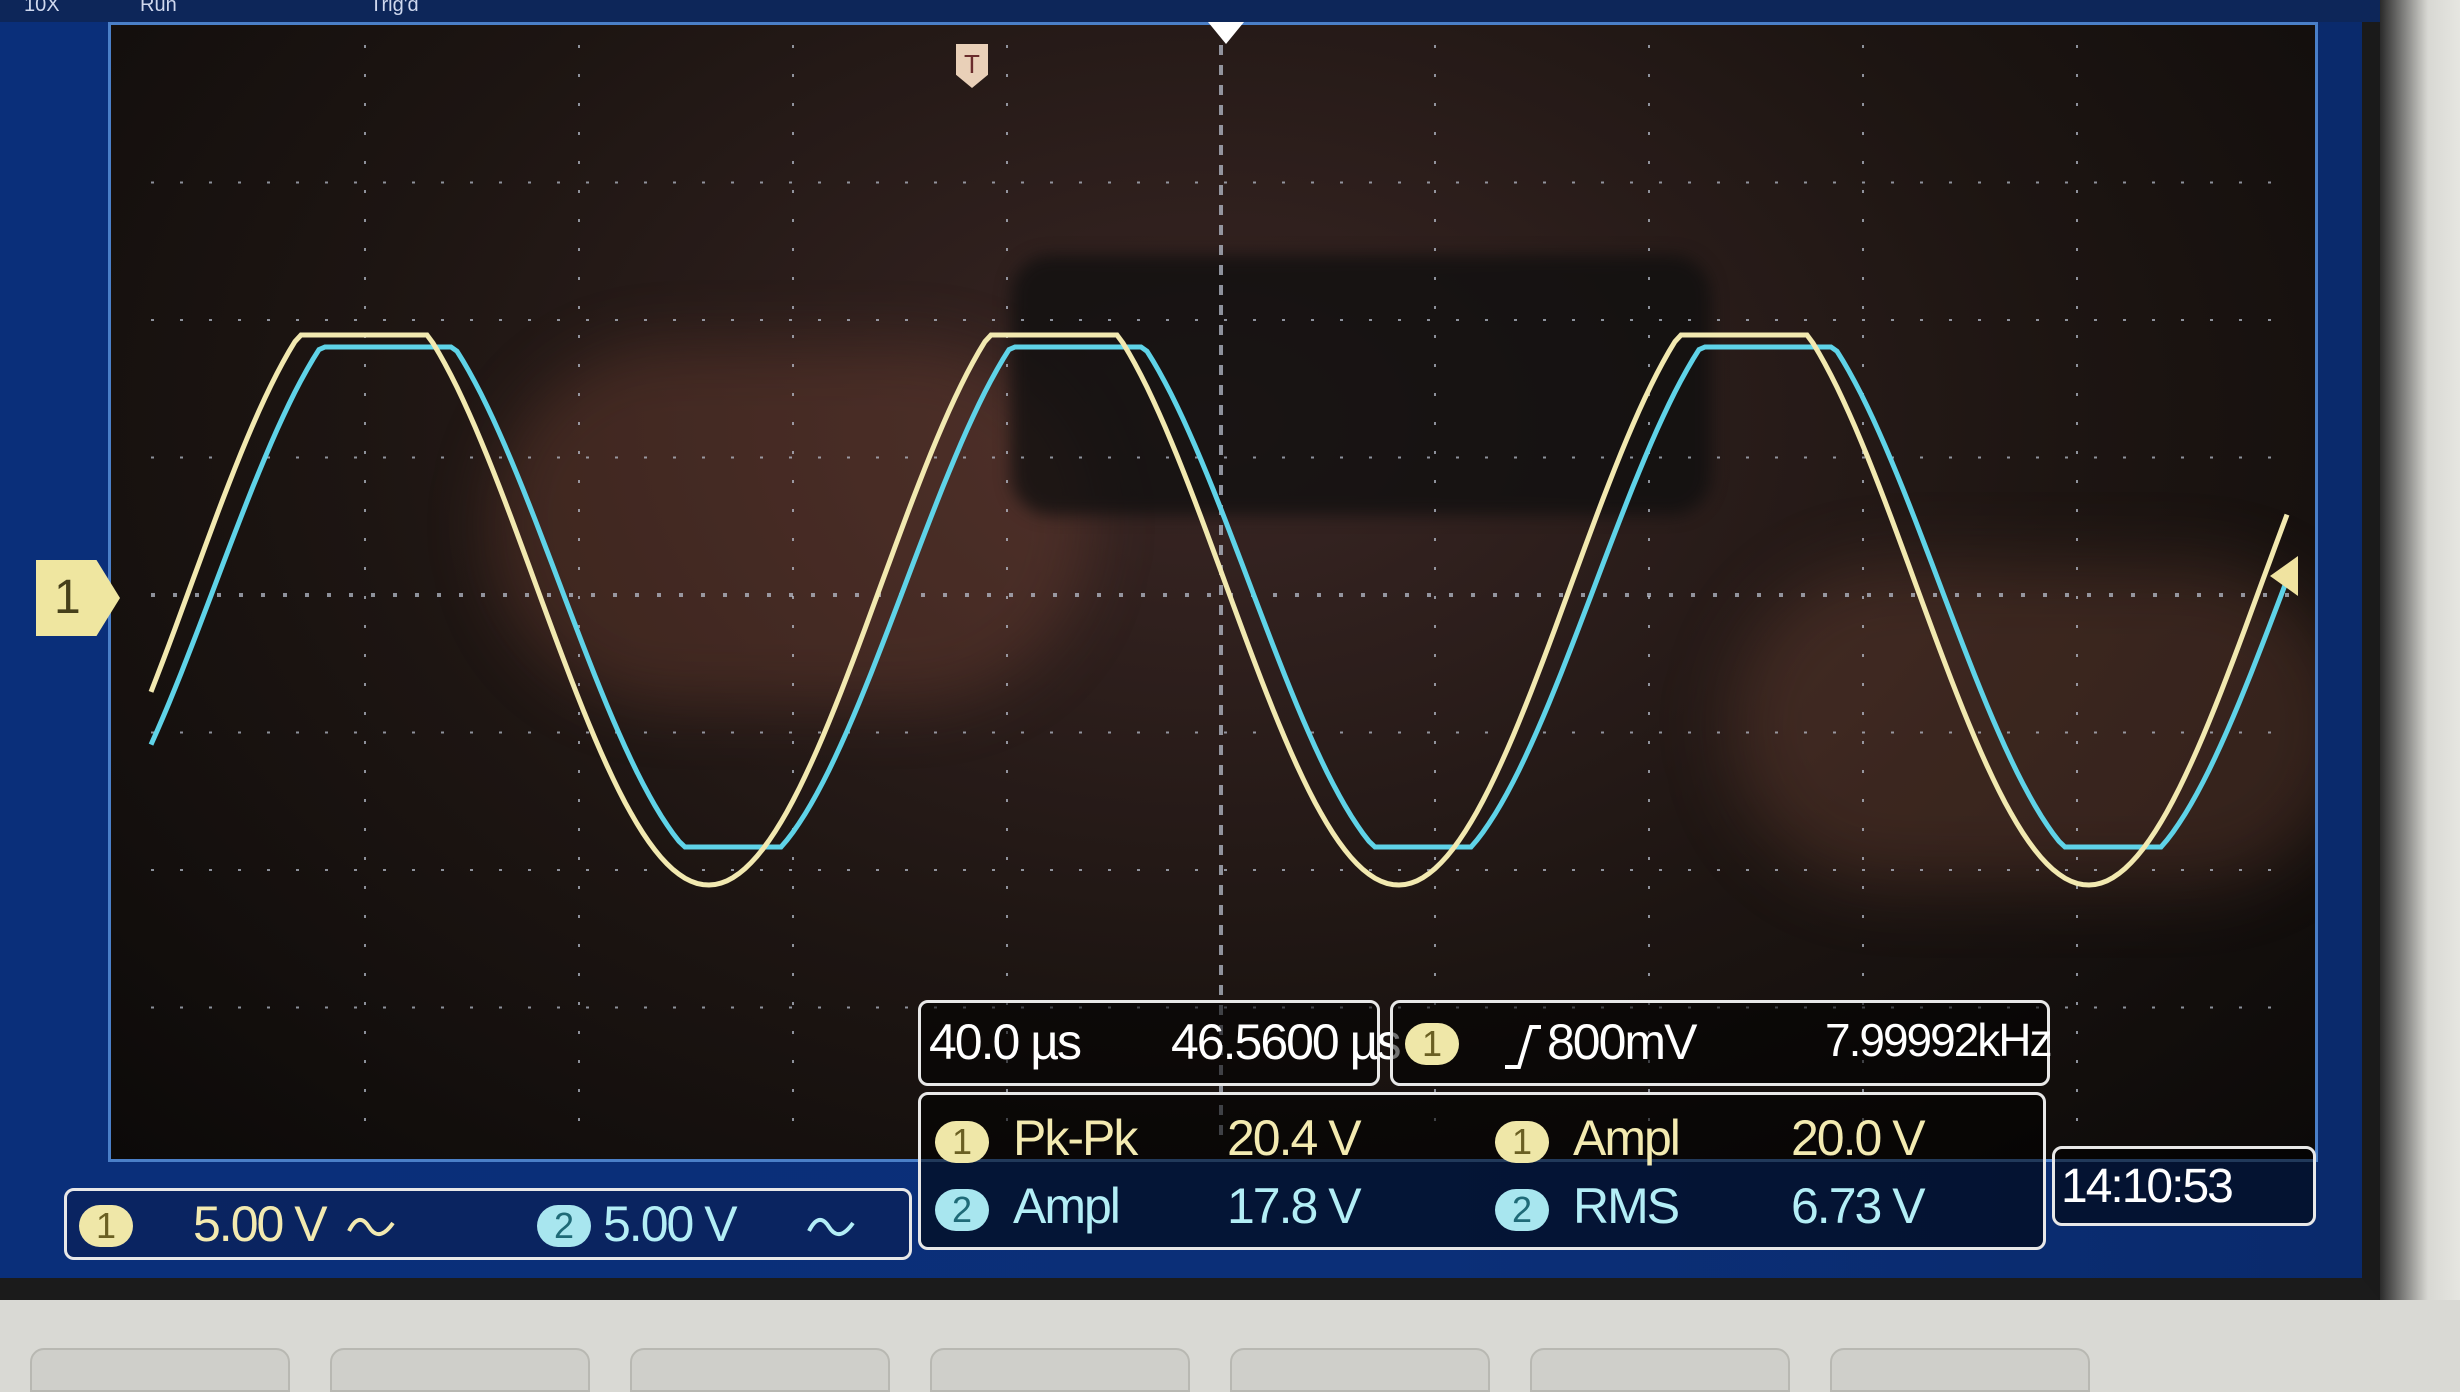 The width and height of the screenshot is (2460, 1392). I want to click on channel-1-badge: 1, so click(106, 1226).